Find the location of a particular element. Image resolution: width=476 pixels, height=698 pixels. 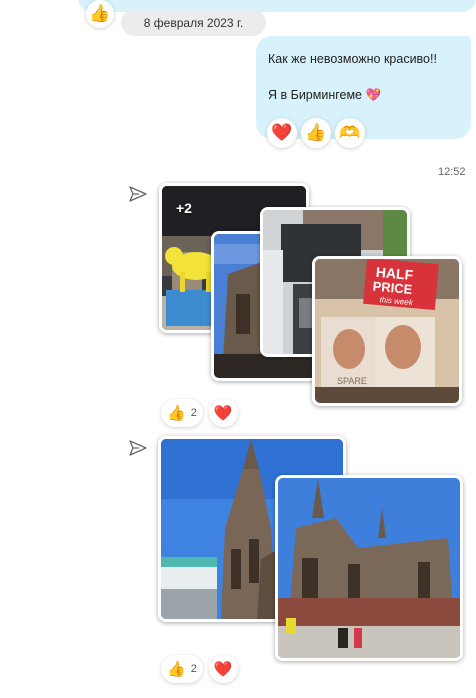

spare-books-image: HALF PRICE this week SPARE is located at coordinates (387, 331).